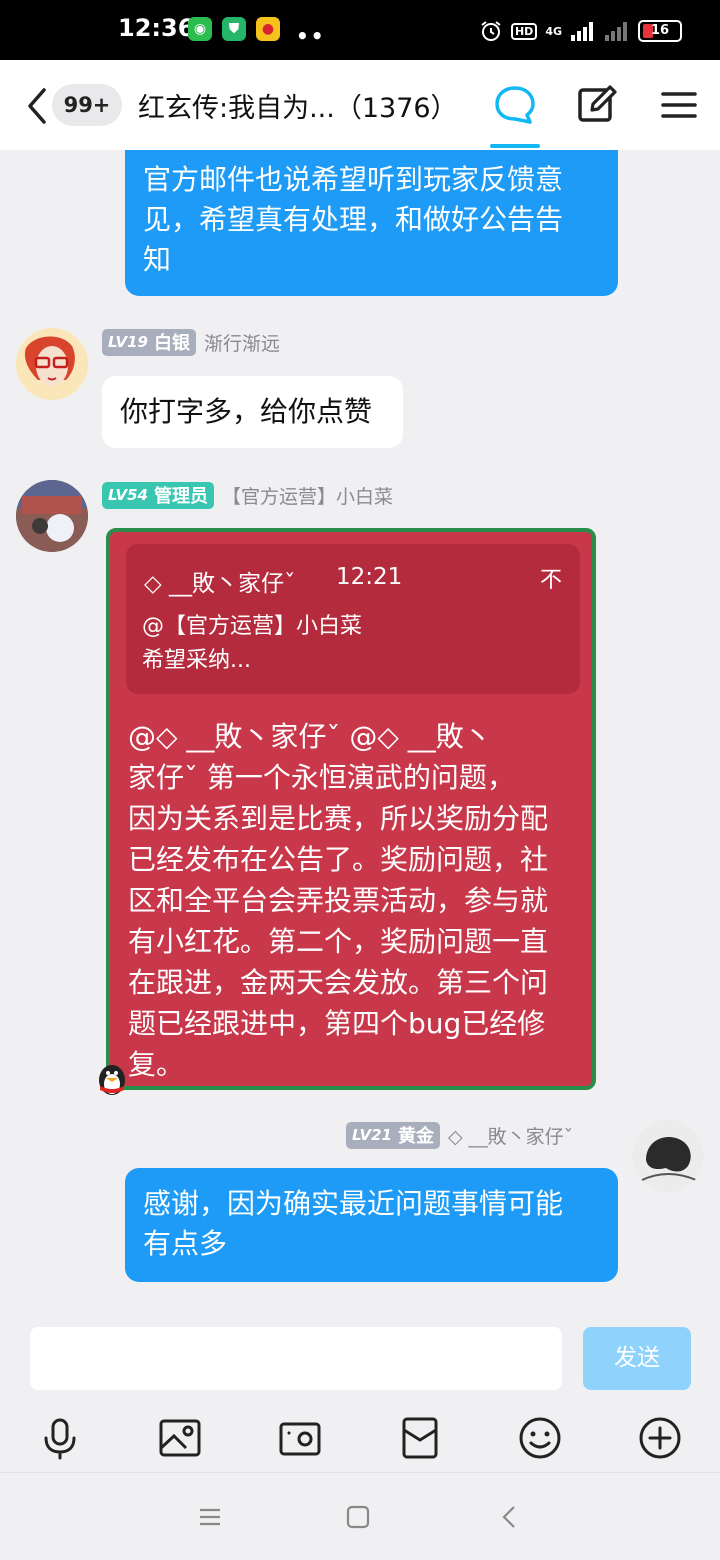 The image size is (720, 1560). Describe the element at coordinates (369, 577) in the screenshot. I see `quote-time: 12:21` at that location.